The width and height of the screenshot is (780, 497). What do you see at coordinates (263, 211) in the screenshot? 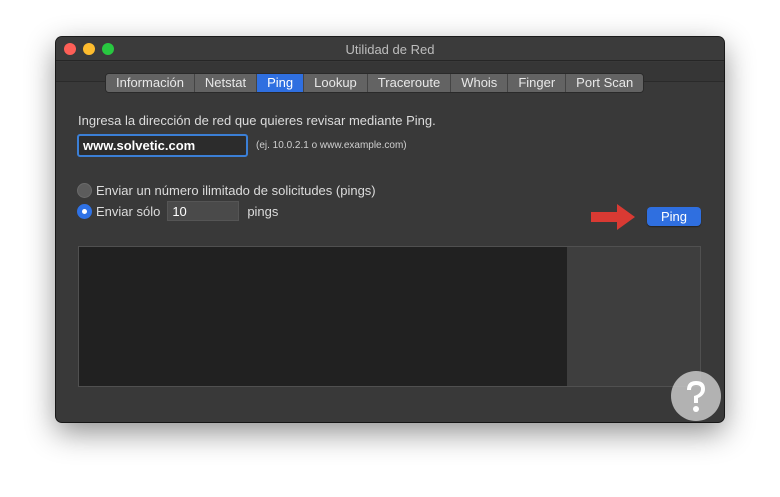
I see `ping-count-unit: pings` at bounding box center [263, 211].